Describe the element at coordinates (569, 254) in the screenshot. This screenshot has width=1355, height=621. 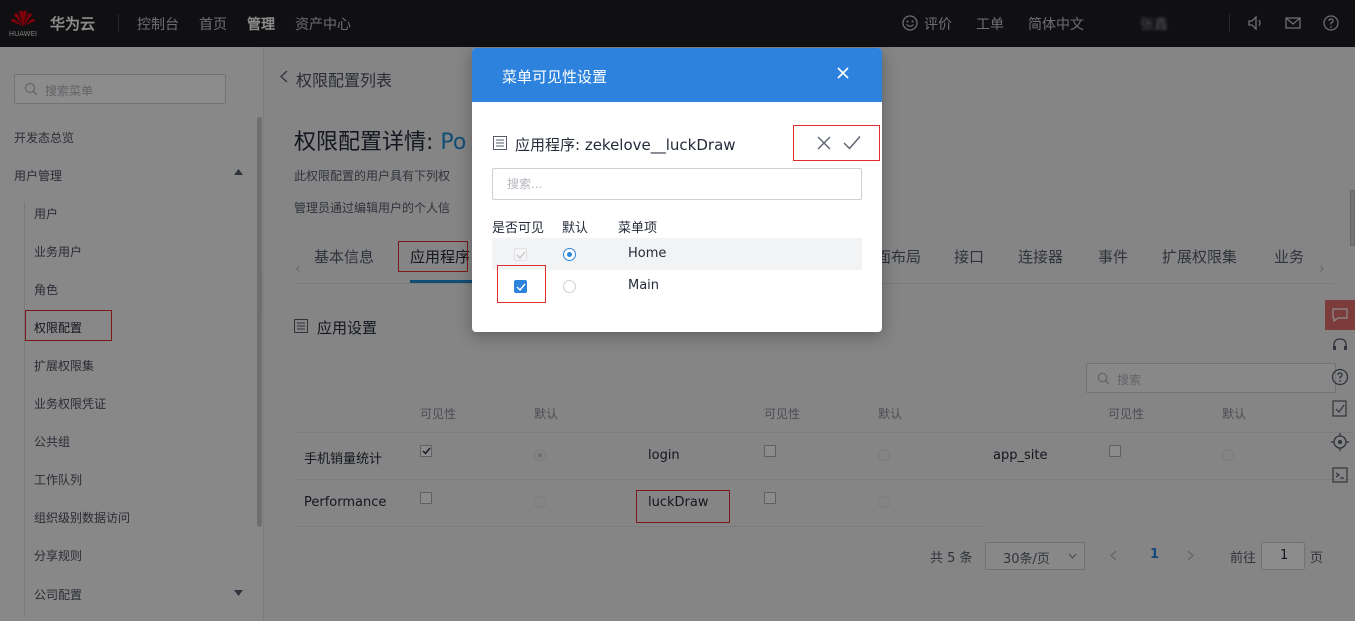
I see `home-default-radio` at that location.